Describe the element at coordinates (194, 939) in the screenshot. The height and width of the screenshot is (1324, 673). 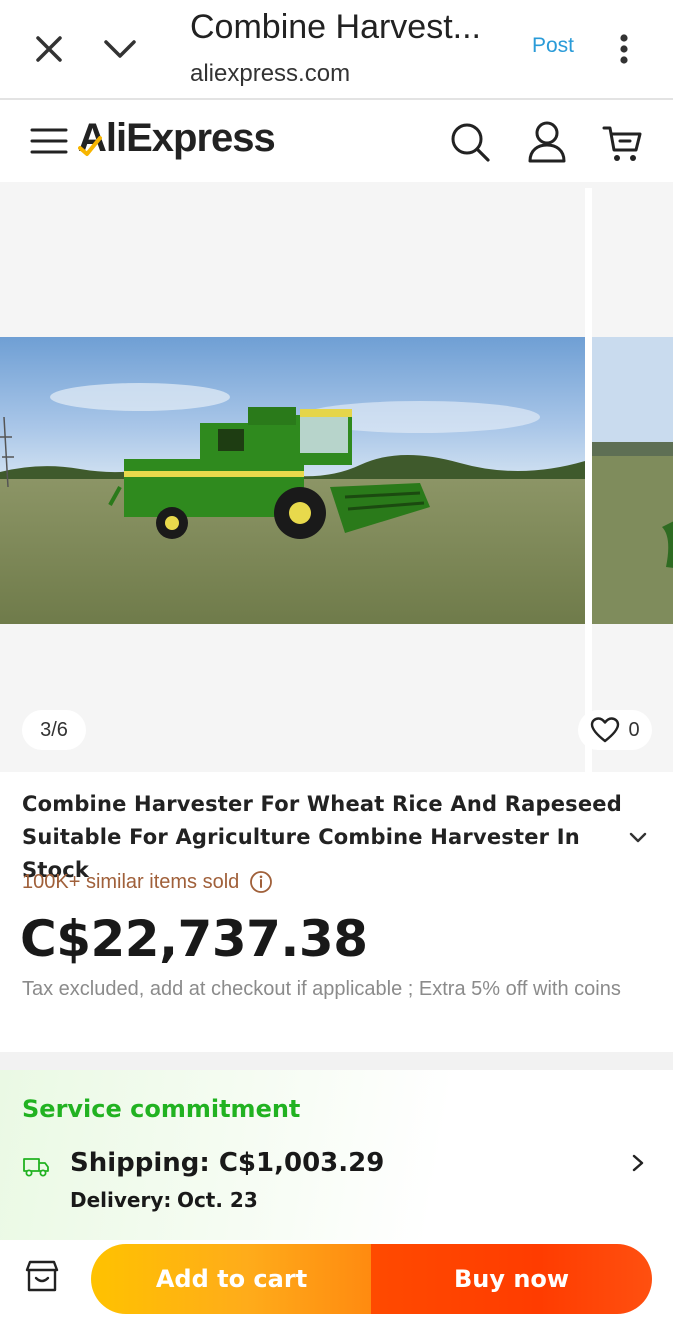
I see `product-price: C$22,737.38` at that location.